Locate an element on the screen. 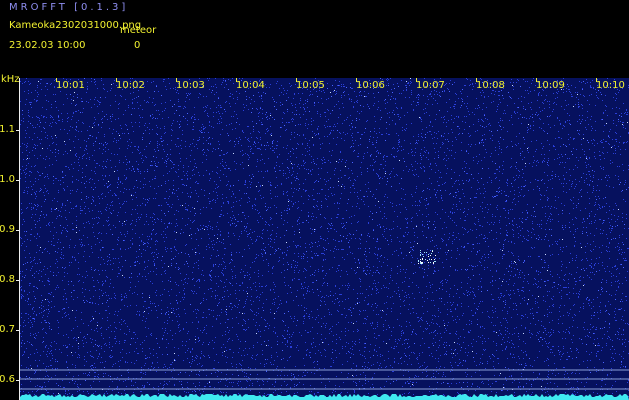 The image size is (629, 400). y-tick: 0.7 is located at coordinates (10, 333).